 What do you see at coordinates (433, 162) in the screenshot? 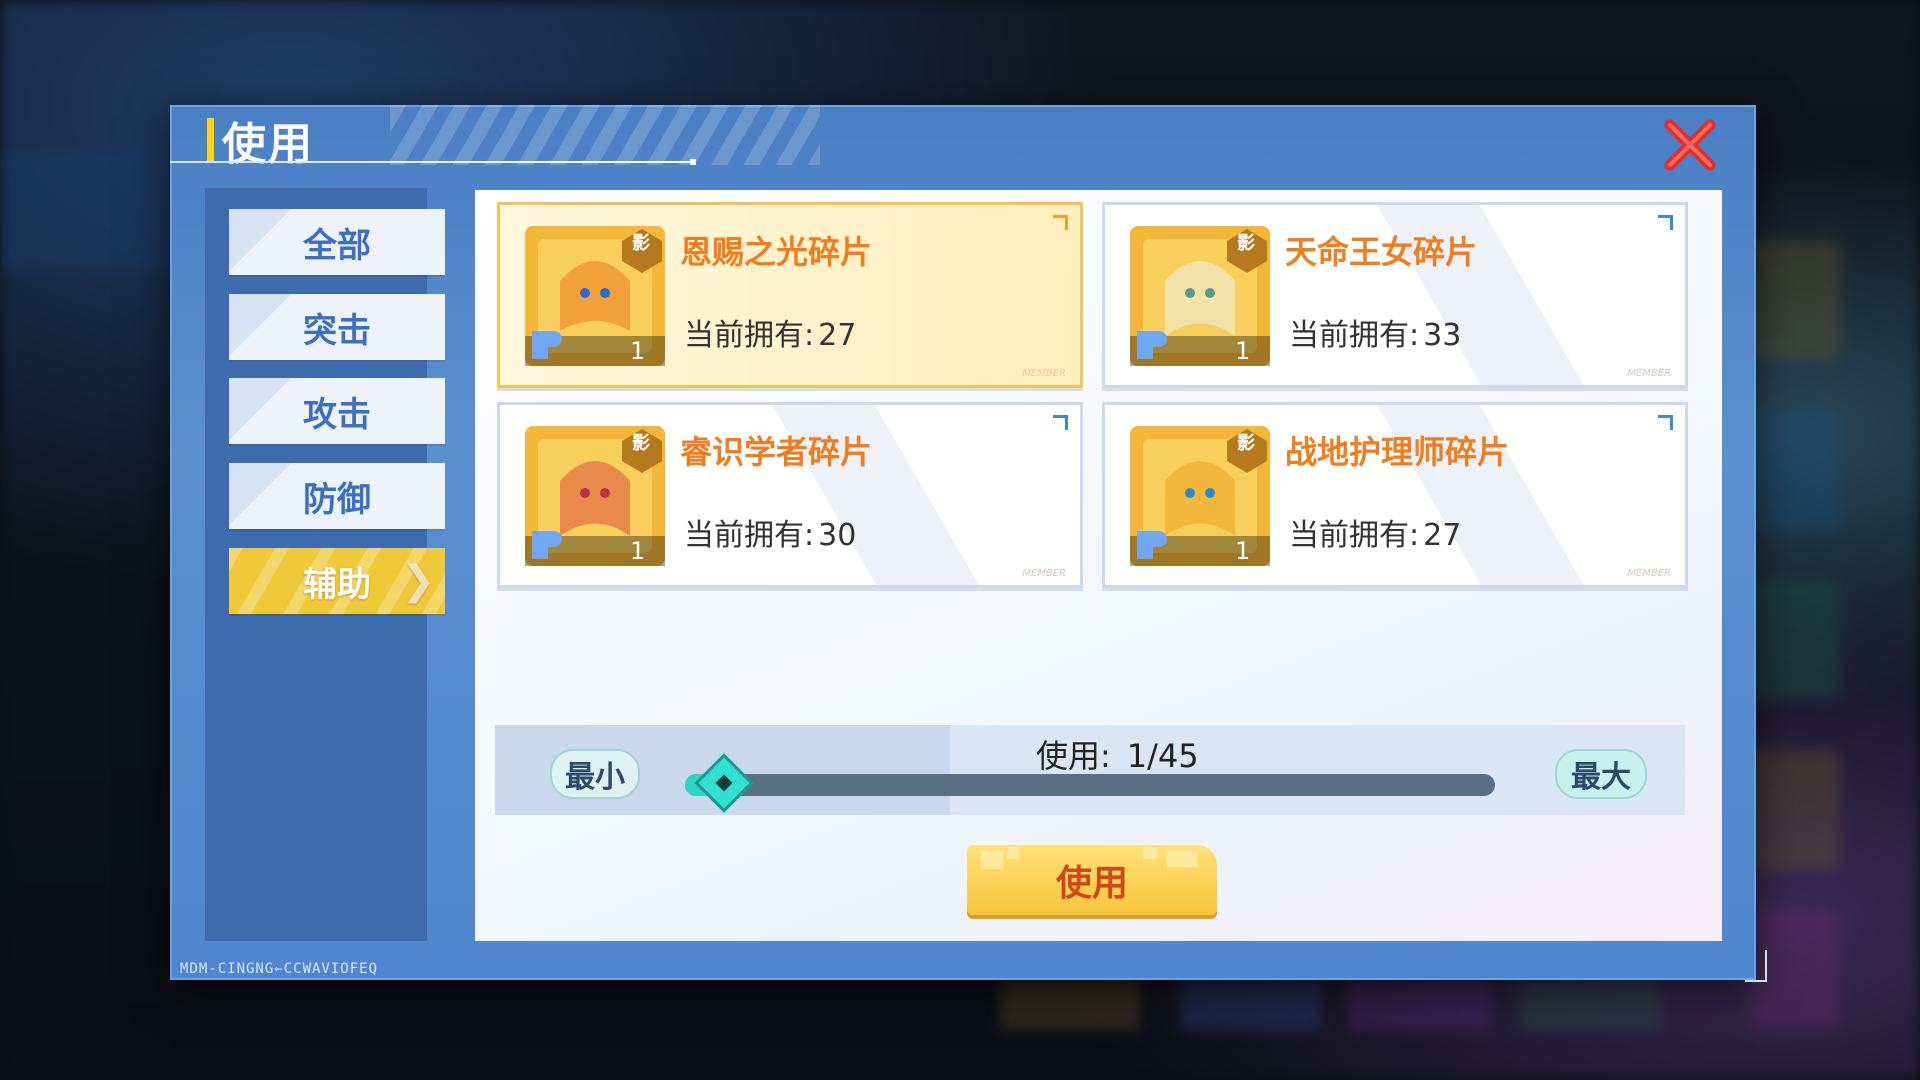
I see `title-underline` at bounding box center [433, 162].